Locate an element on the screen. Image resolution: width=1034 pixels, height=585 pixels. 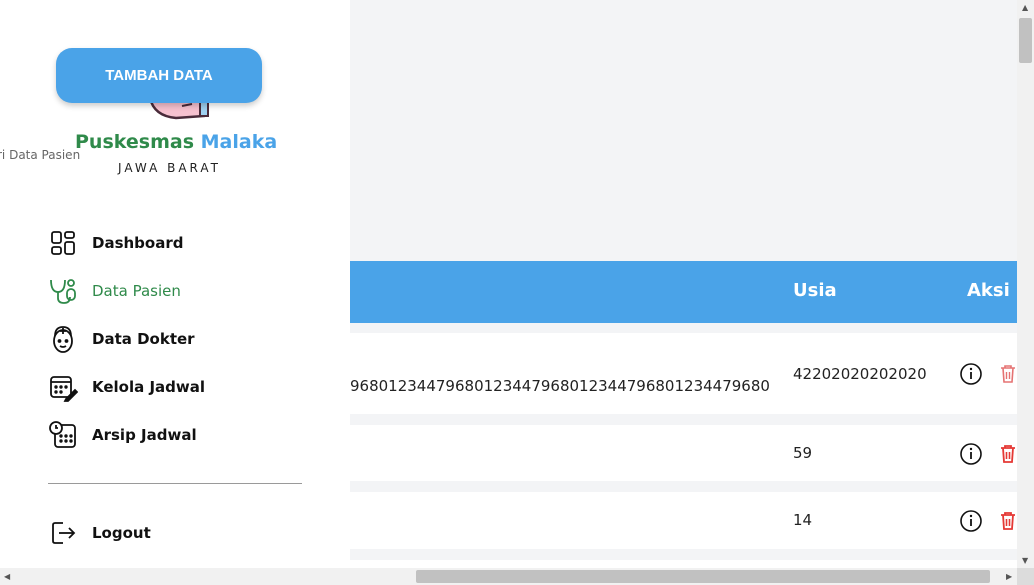
logout-button: Logout is located at coordinates (99, 533).